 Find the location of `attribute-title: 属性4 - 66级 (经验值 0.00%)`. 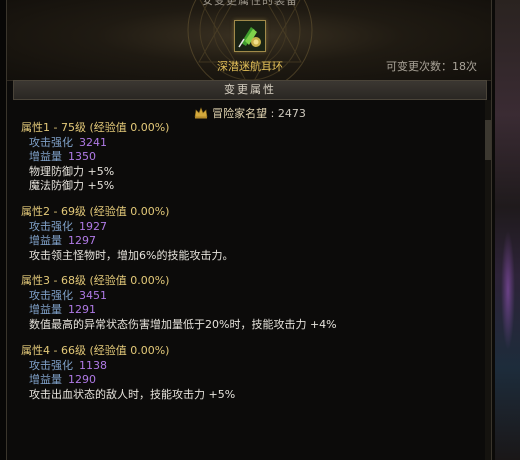

attribute-title: 属性4 - 66级 (经验值 0.00%) is located at coordinates (95, 350).